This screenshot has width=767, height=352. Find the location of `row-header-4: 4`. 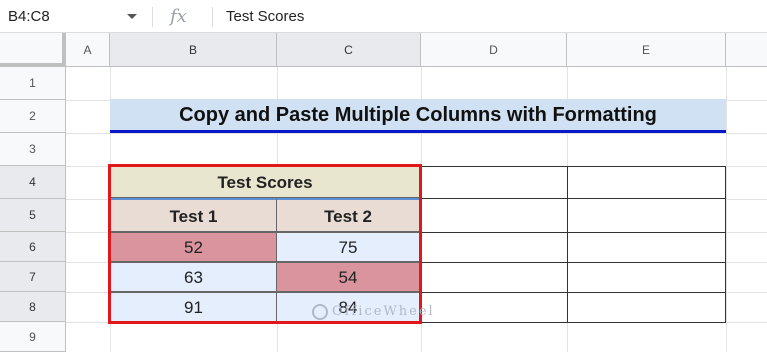

row-header-4: 4 is located at coordinates (33, 182).